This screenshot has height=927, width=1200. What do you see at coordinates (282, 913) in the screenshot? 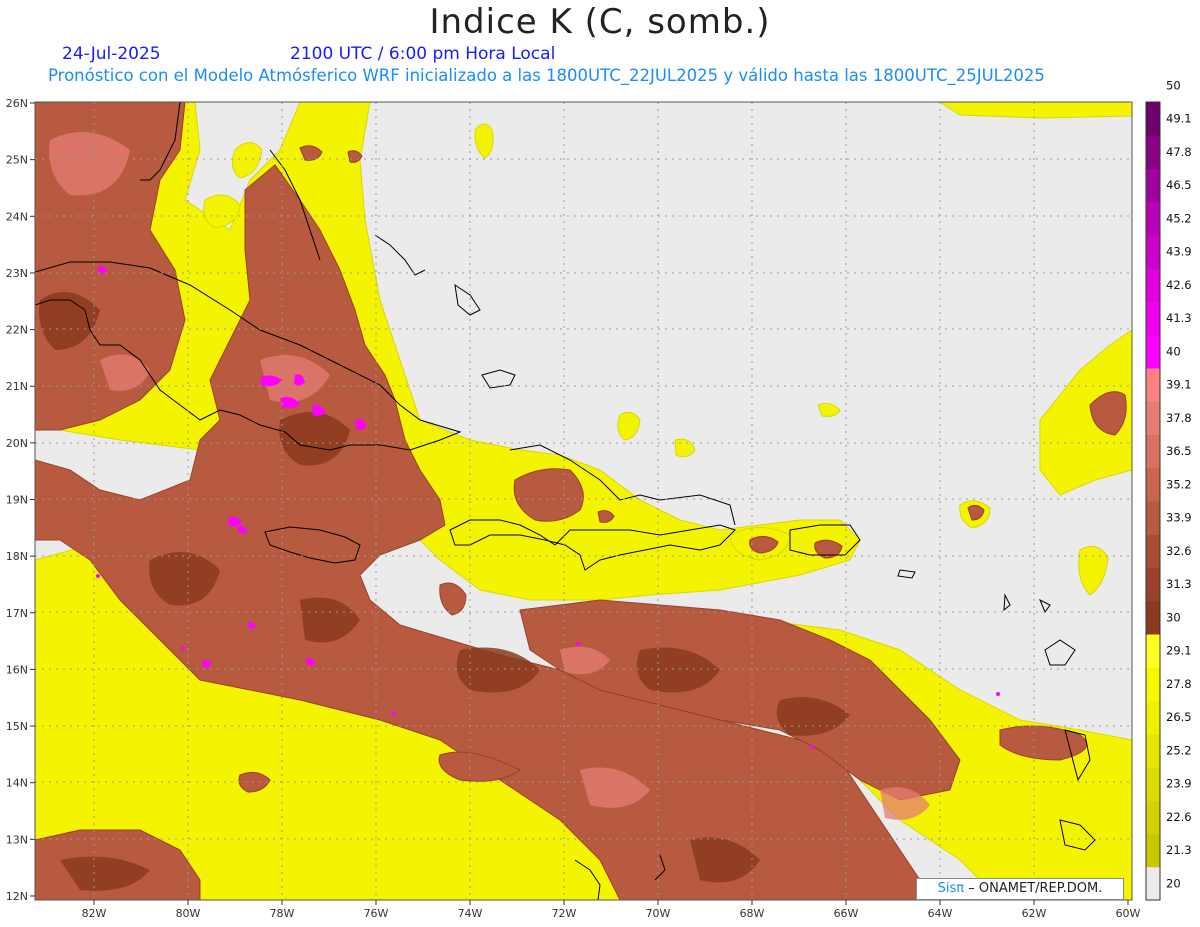
I see `lon-label: 78W` at bounding box center [282, 913].